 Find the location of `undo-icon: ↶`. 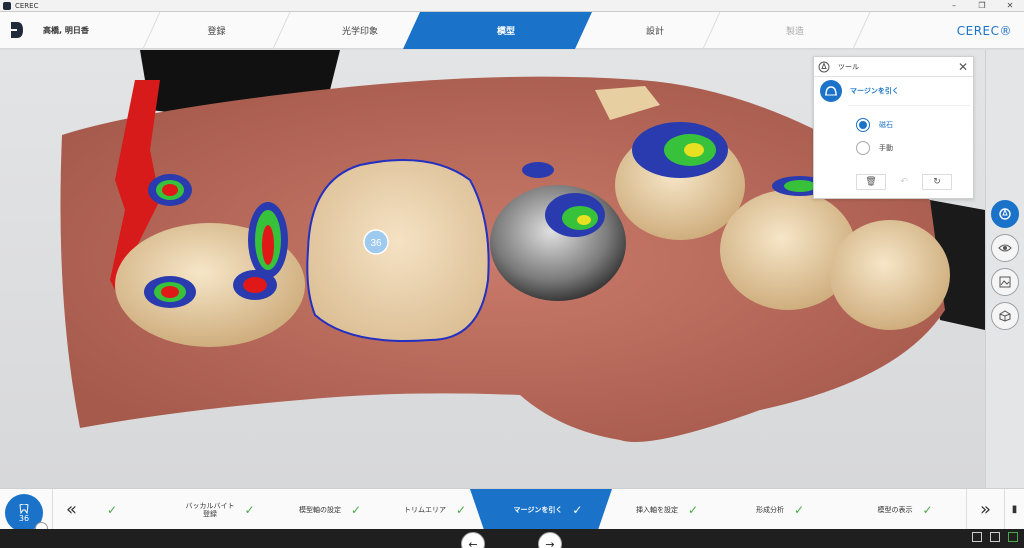

undo-icon: ↶ is located at coordinates (904, 182).